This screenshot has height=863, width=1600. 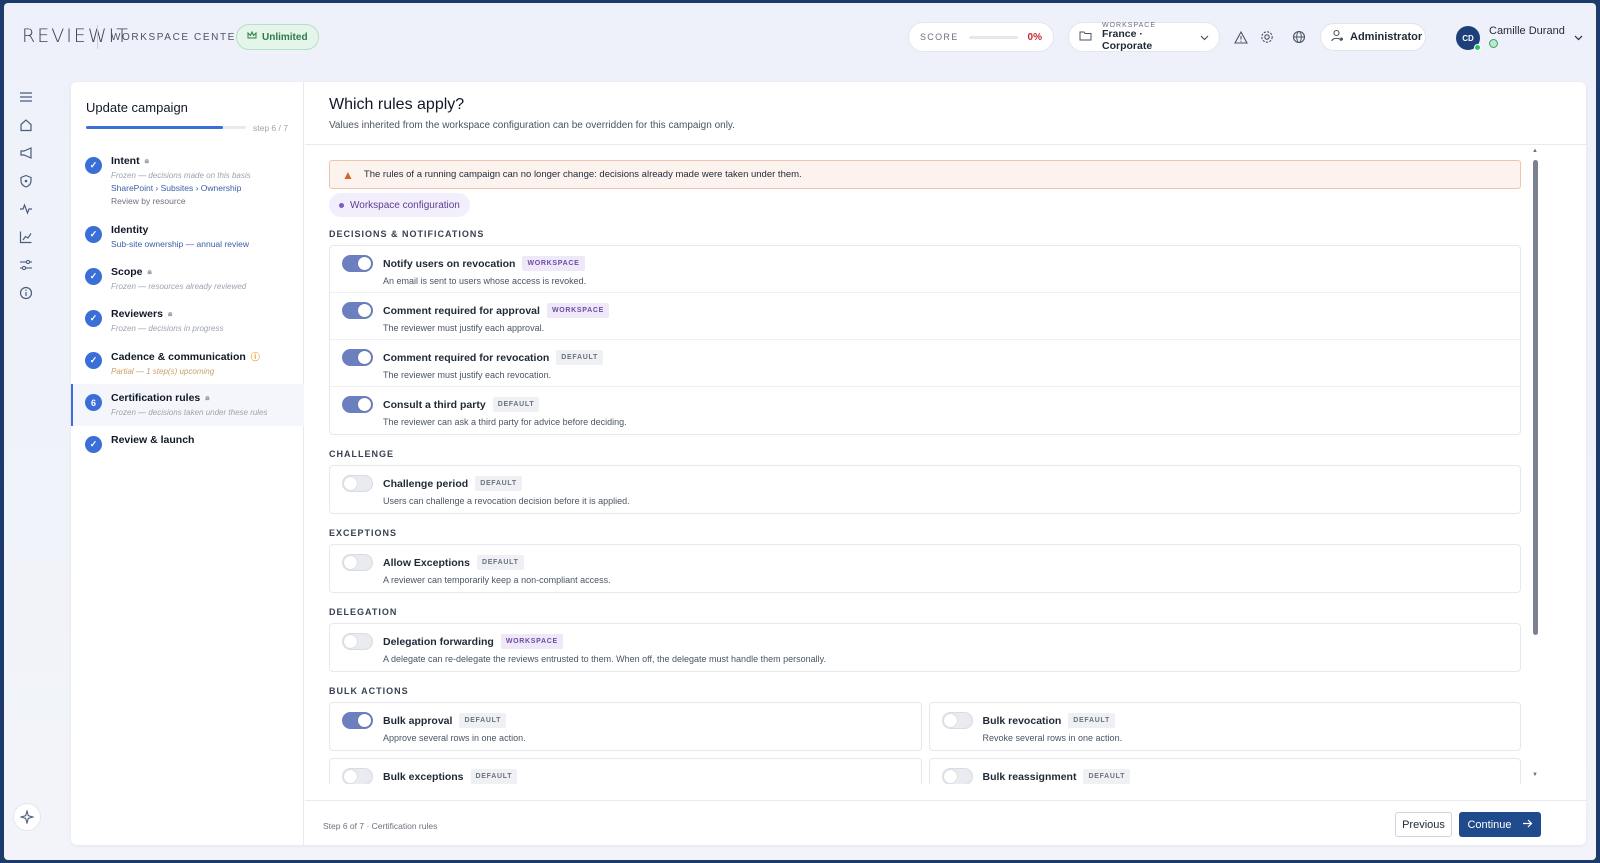 I want to click on continue-button: Continue, so click(x=1500, y=824).